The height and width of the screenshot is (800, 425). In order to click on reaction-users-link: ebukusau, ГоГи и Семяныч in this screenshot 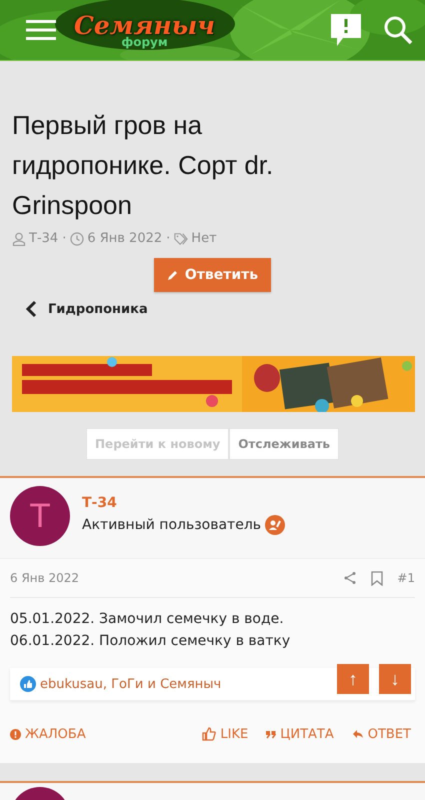, I will do `click(131, 684)`.